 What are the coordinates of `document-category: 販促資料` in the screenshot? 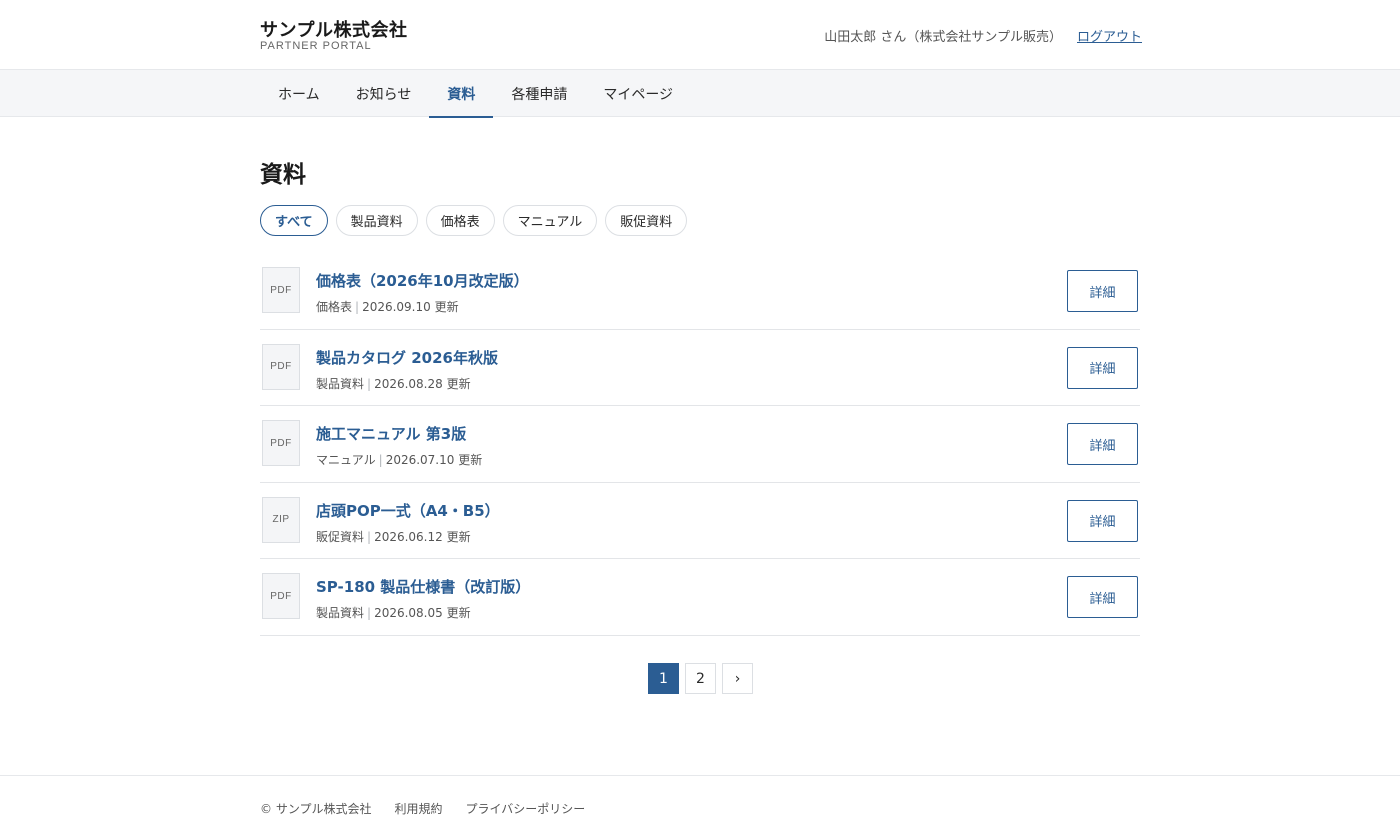 It's located at (340, 536).